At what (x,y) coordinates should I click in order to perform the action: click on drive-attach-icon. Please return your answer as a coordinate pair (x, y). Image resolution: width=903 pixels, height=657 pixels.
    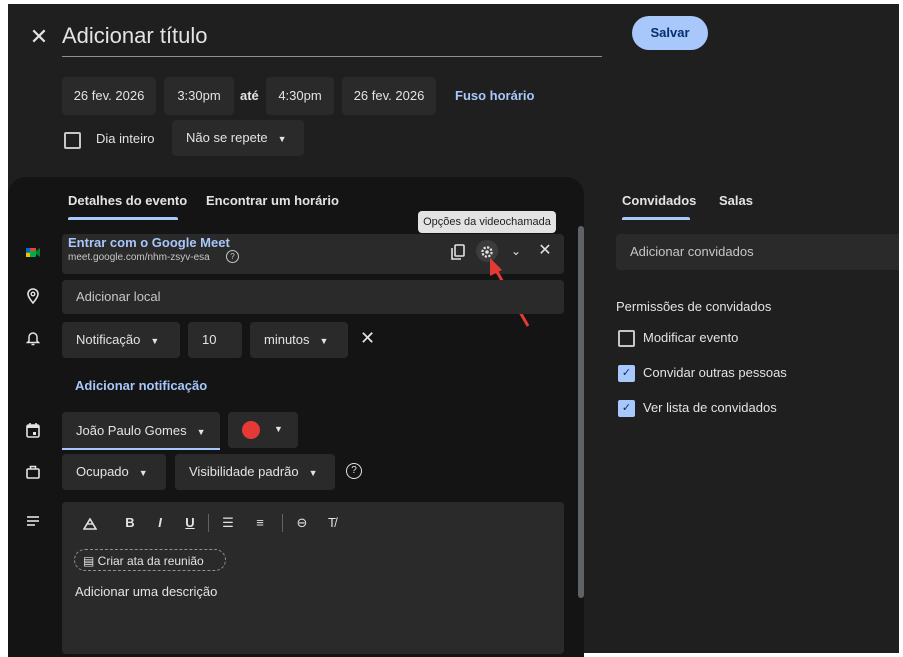
    Looking at the image, I should click on (90, 523).